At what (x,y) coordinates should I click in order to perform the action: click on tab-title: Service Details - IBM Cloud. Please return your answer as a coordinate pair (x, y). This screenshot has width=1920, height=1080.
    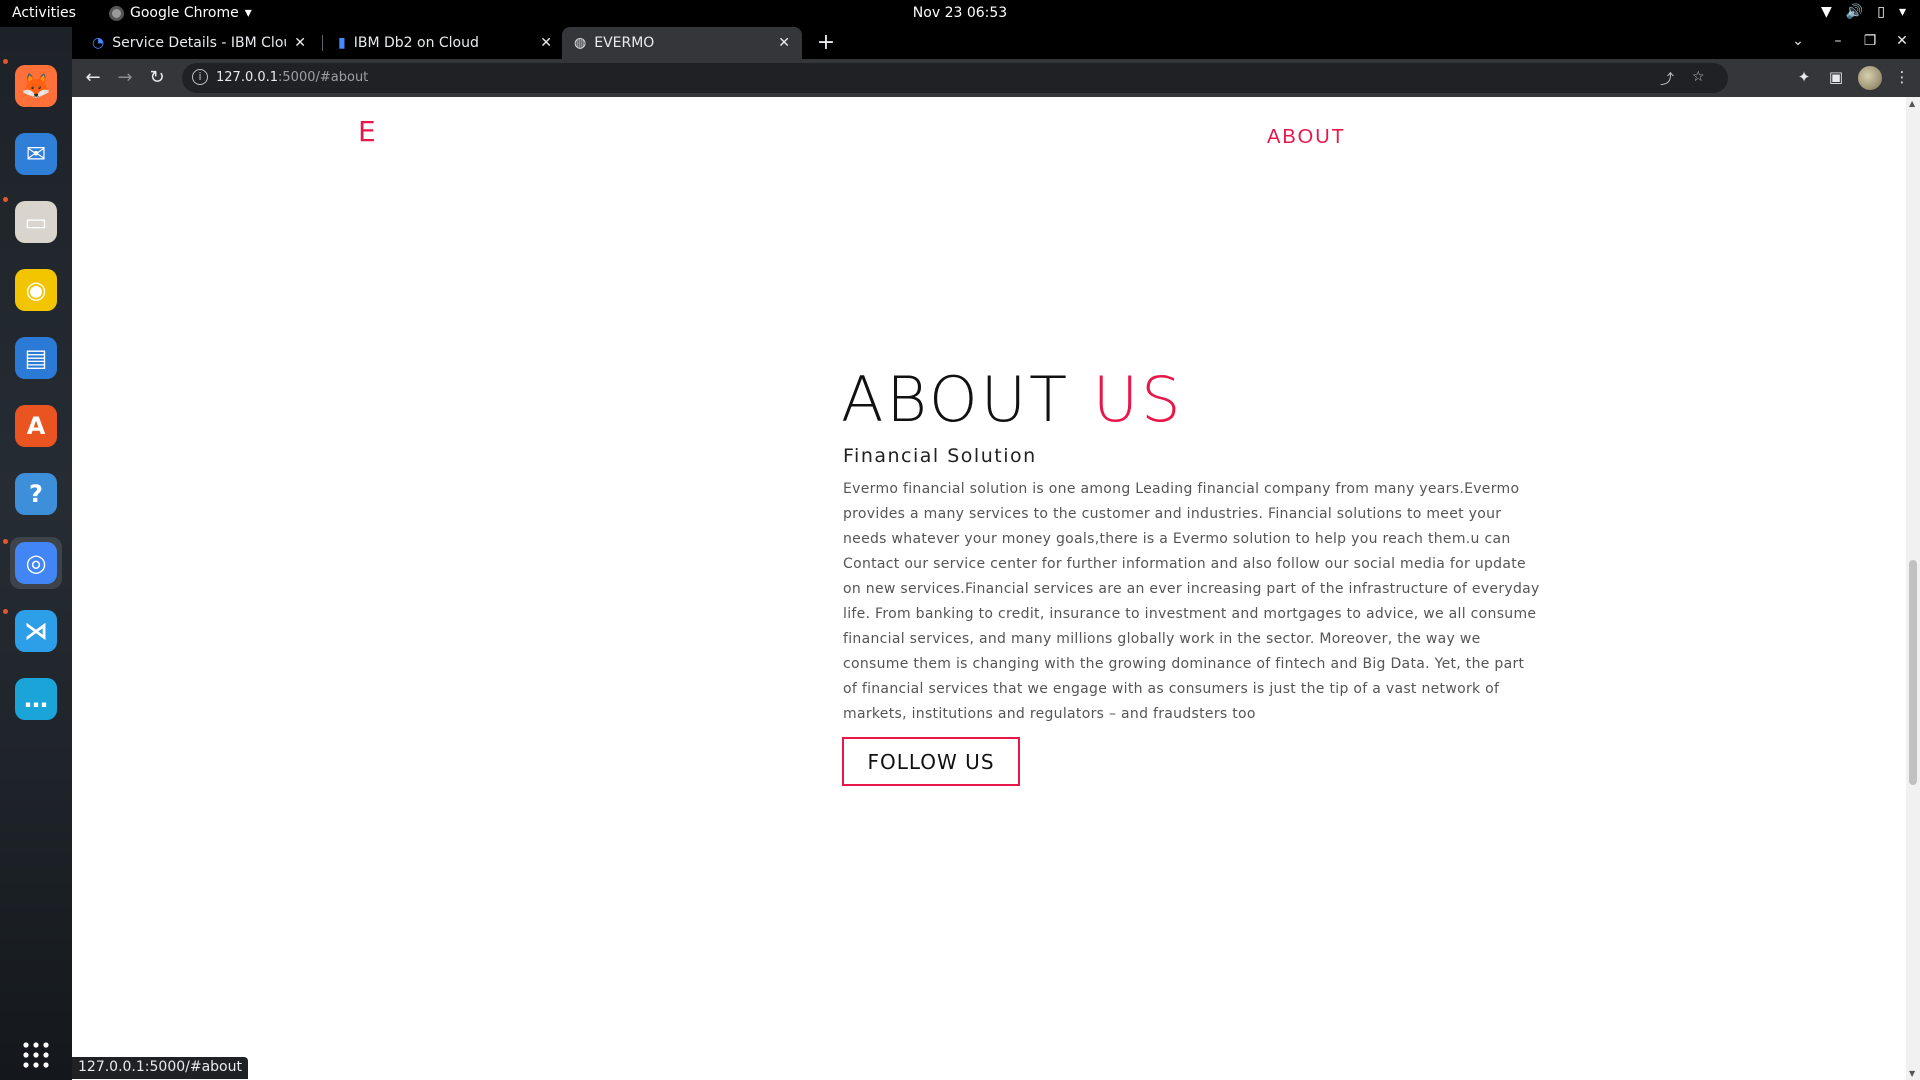
    Looking at the image, I should click on (199, 43).